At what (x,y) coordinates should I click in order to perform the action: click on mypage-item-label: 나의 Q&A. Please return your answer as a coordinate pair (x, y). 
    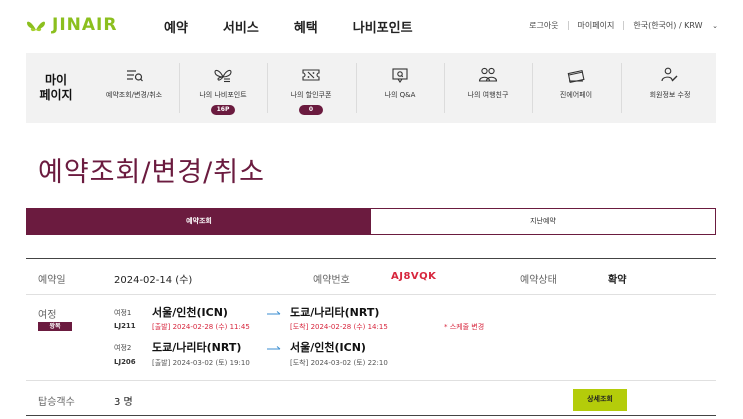
    Looking at the image, I should click on (400, 95).